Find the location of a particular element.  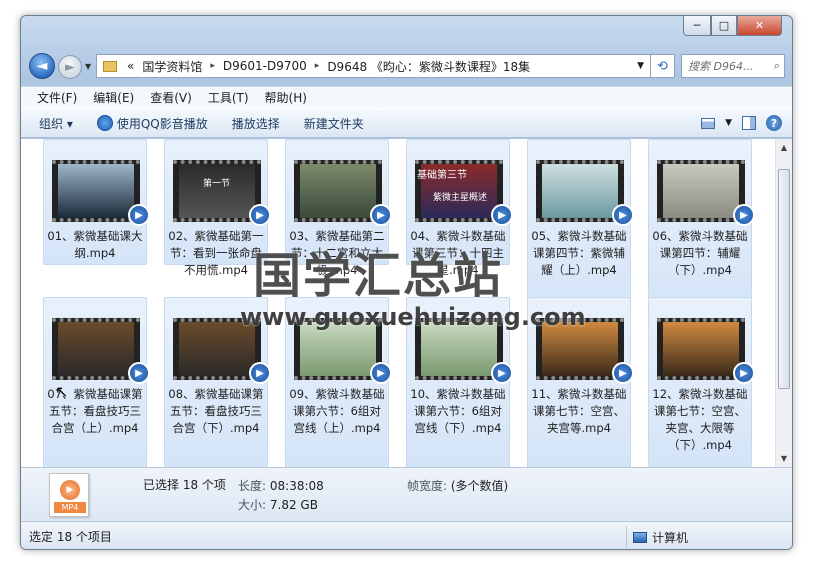

recent-pages-dropdown: ▼ is located at coordinates (88, 66).